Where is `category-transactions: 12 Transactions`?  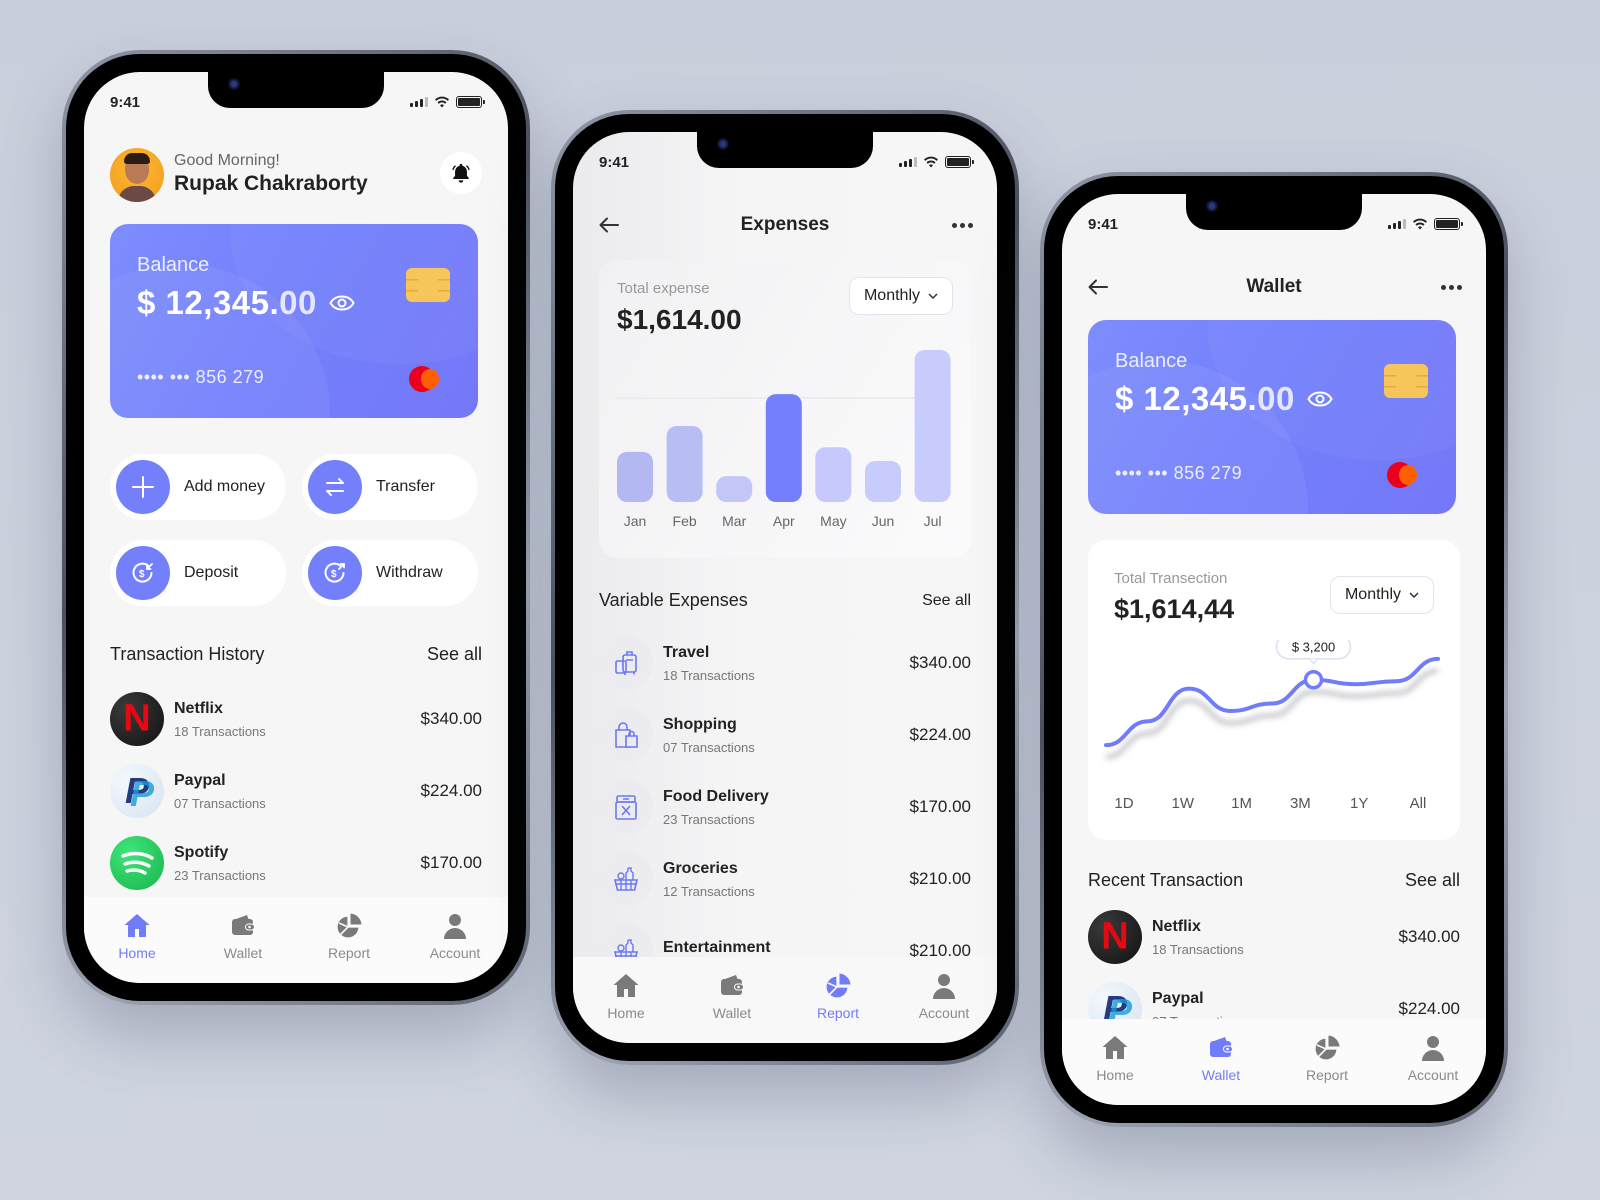
category-transactions: 12 Transactions is located at coordinates (709, 891).